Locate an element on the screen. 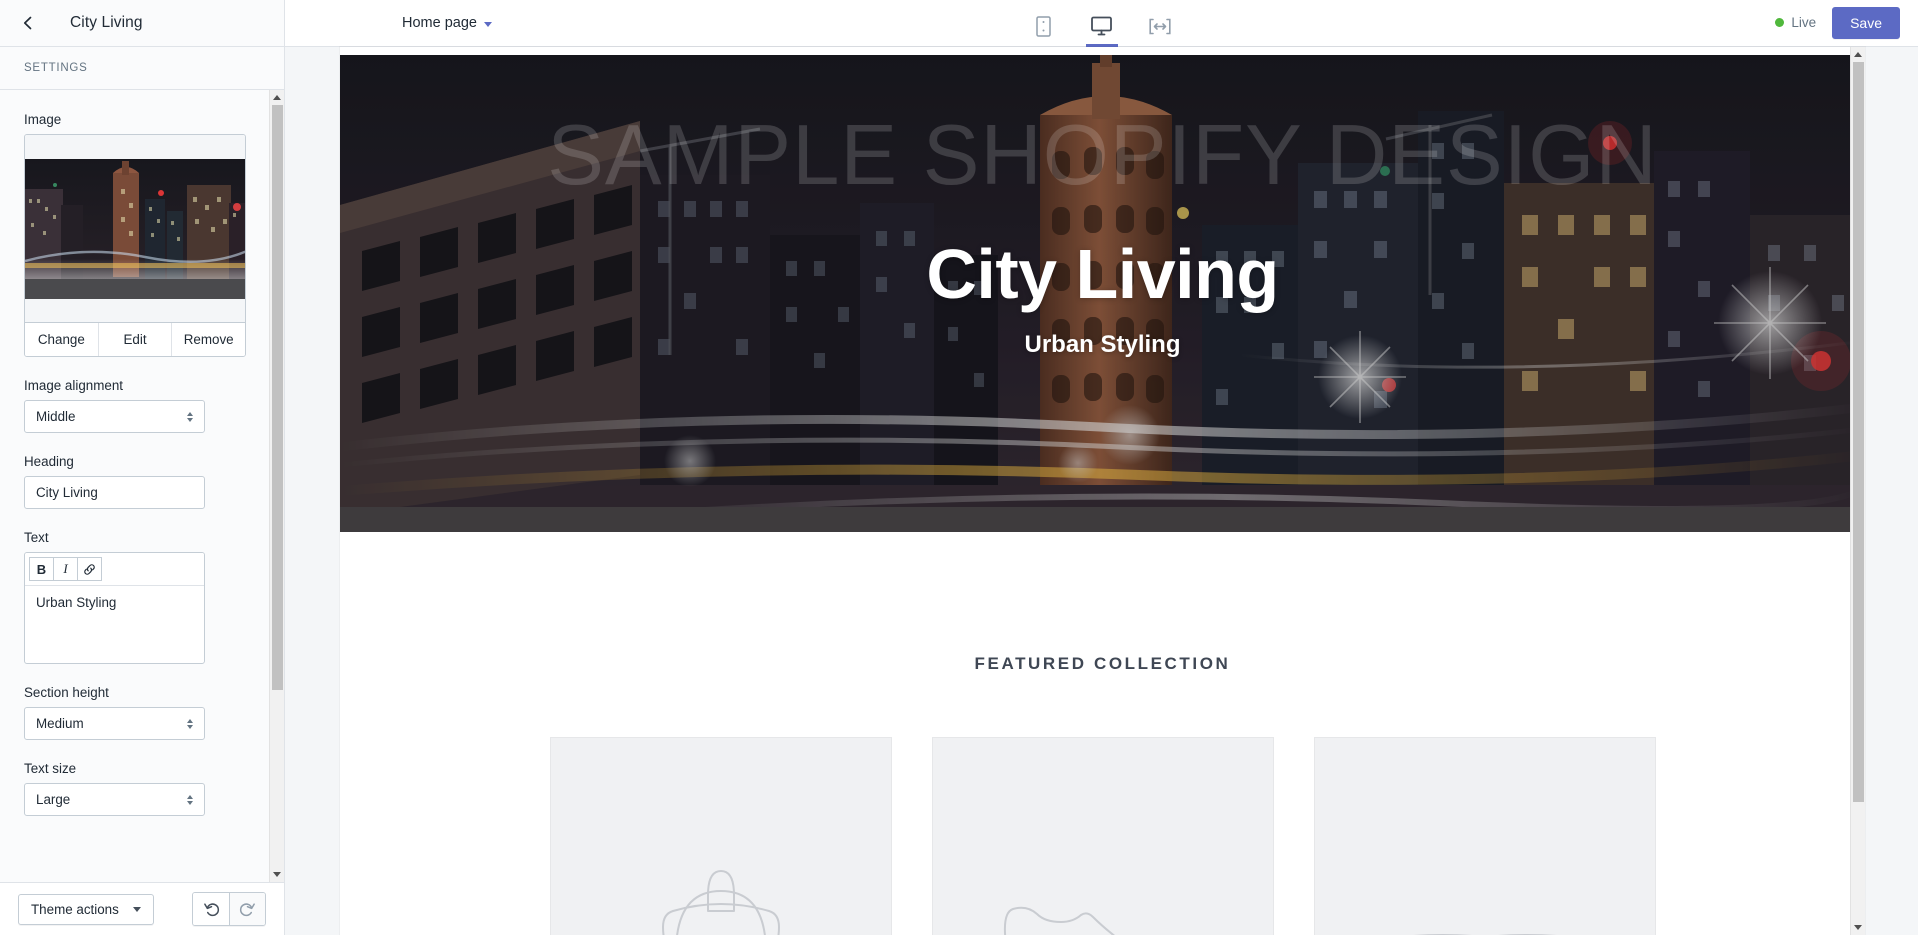  italic-button: I is located at coordinates (65, 569).